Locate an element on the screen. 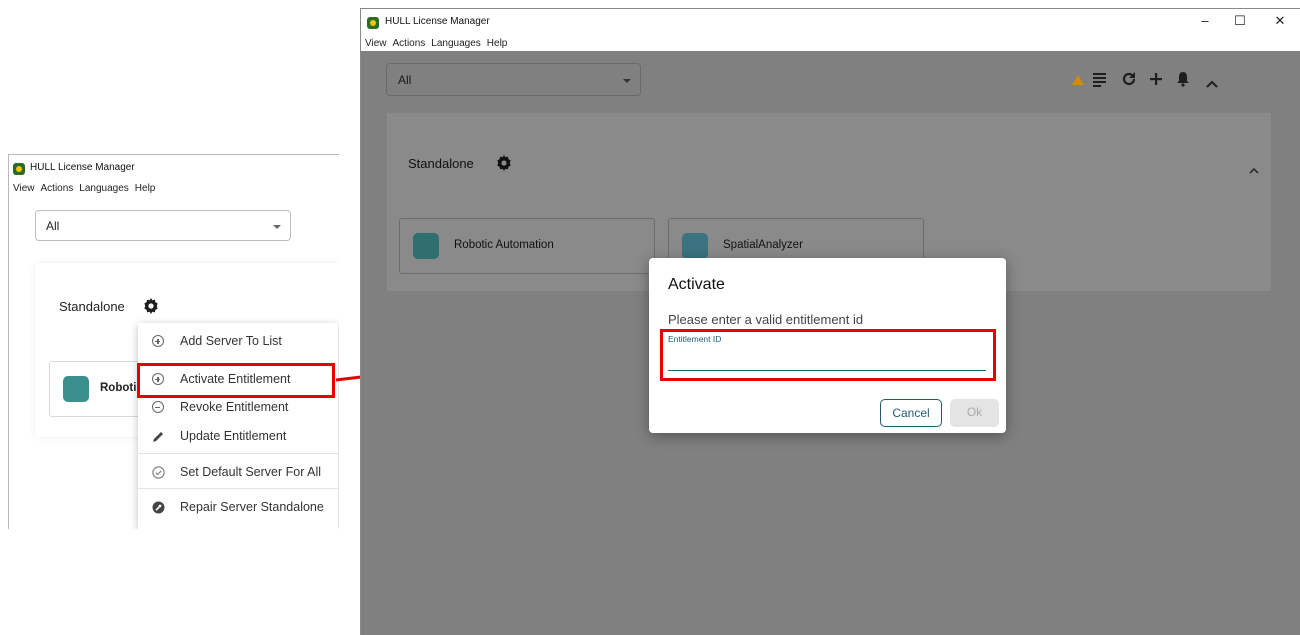 This screenshot has width=1300, height=635. menu-item-set-default-server: Set Default Server For All is located at coordinates (238, 473).